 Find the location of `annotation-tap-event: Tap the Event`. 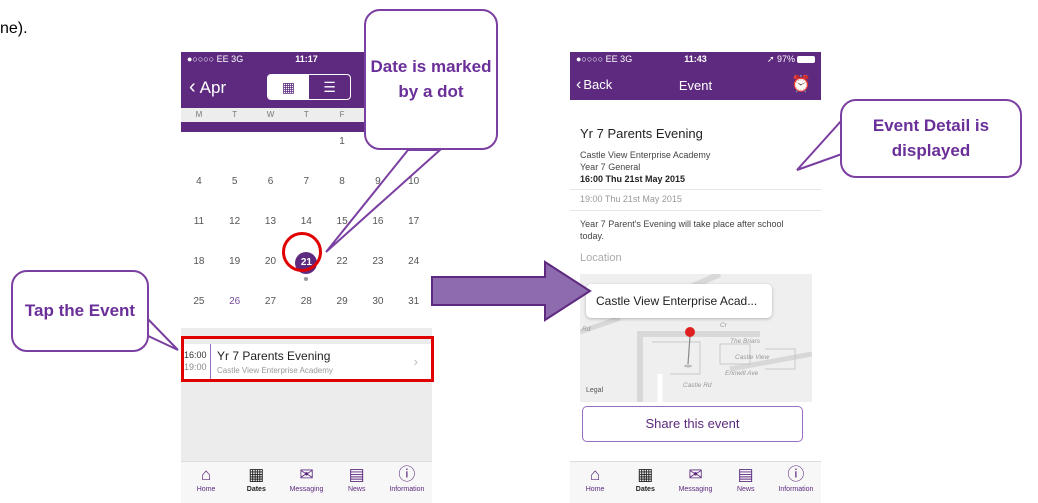

annotation-tap-event: Tap the Event is located at coordinates (80, 311).